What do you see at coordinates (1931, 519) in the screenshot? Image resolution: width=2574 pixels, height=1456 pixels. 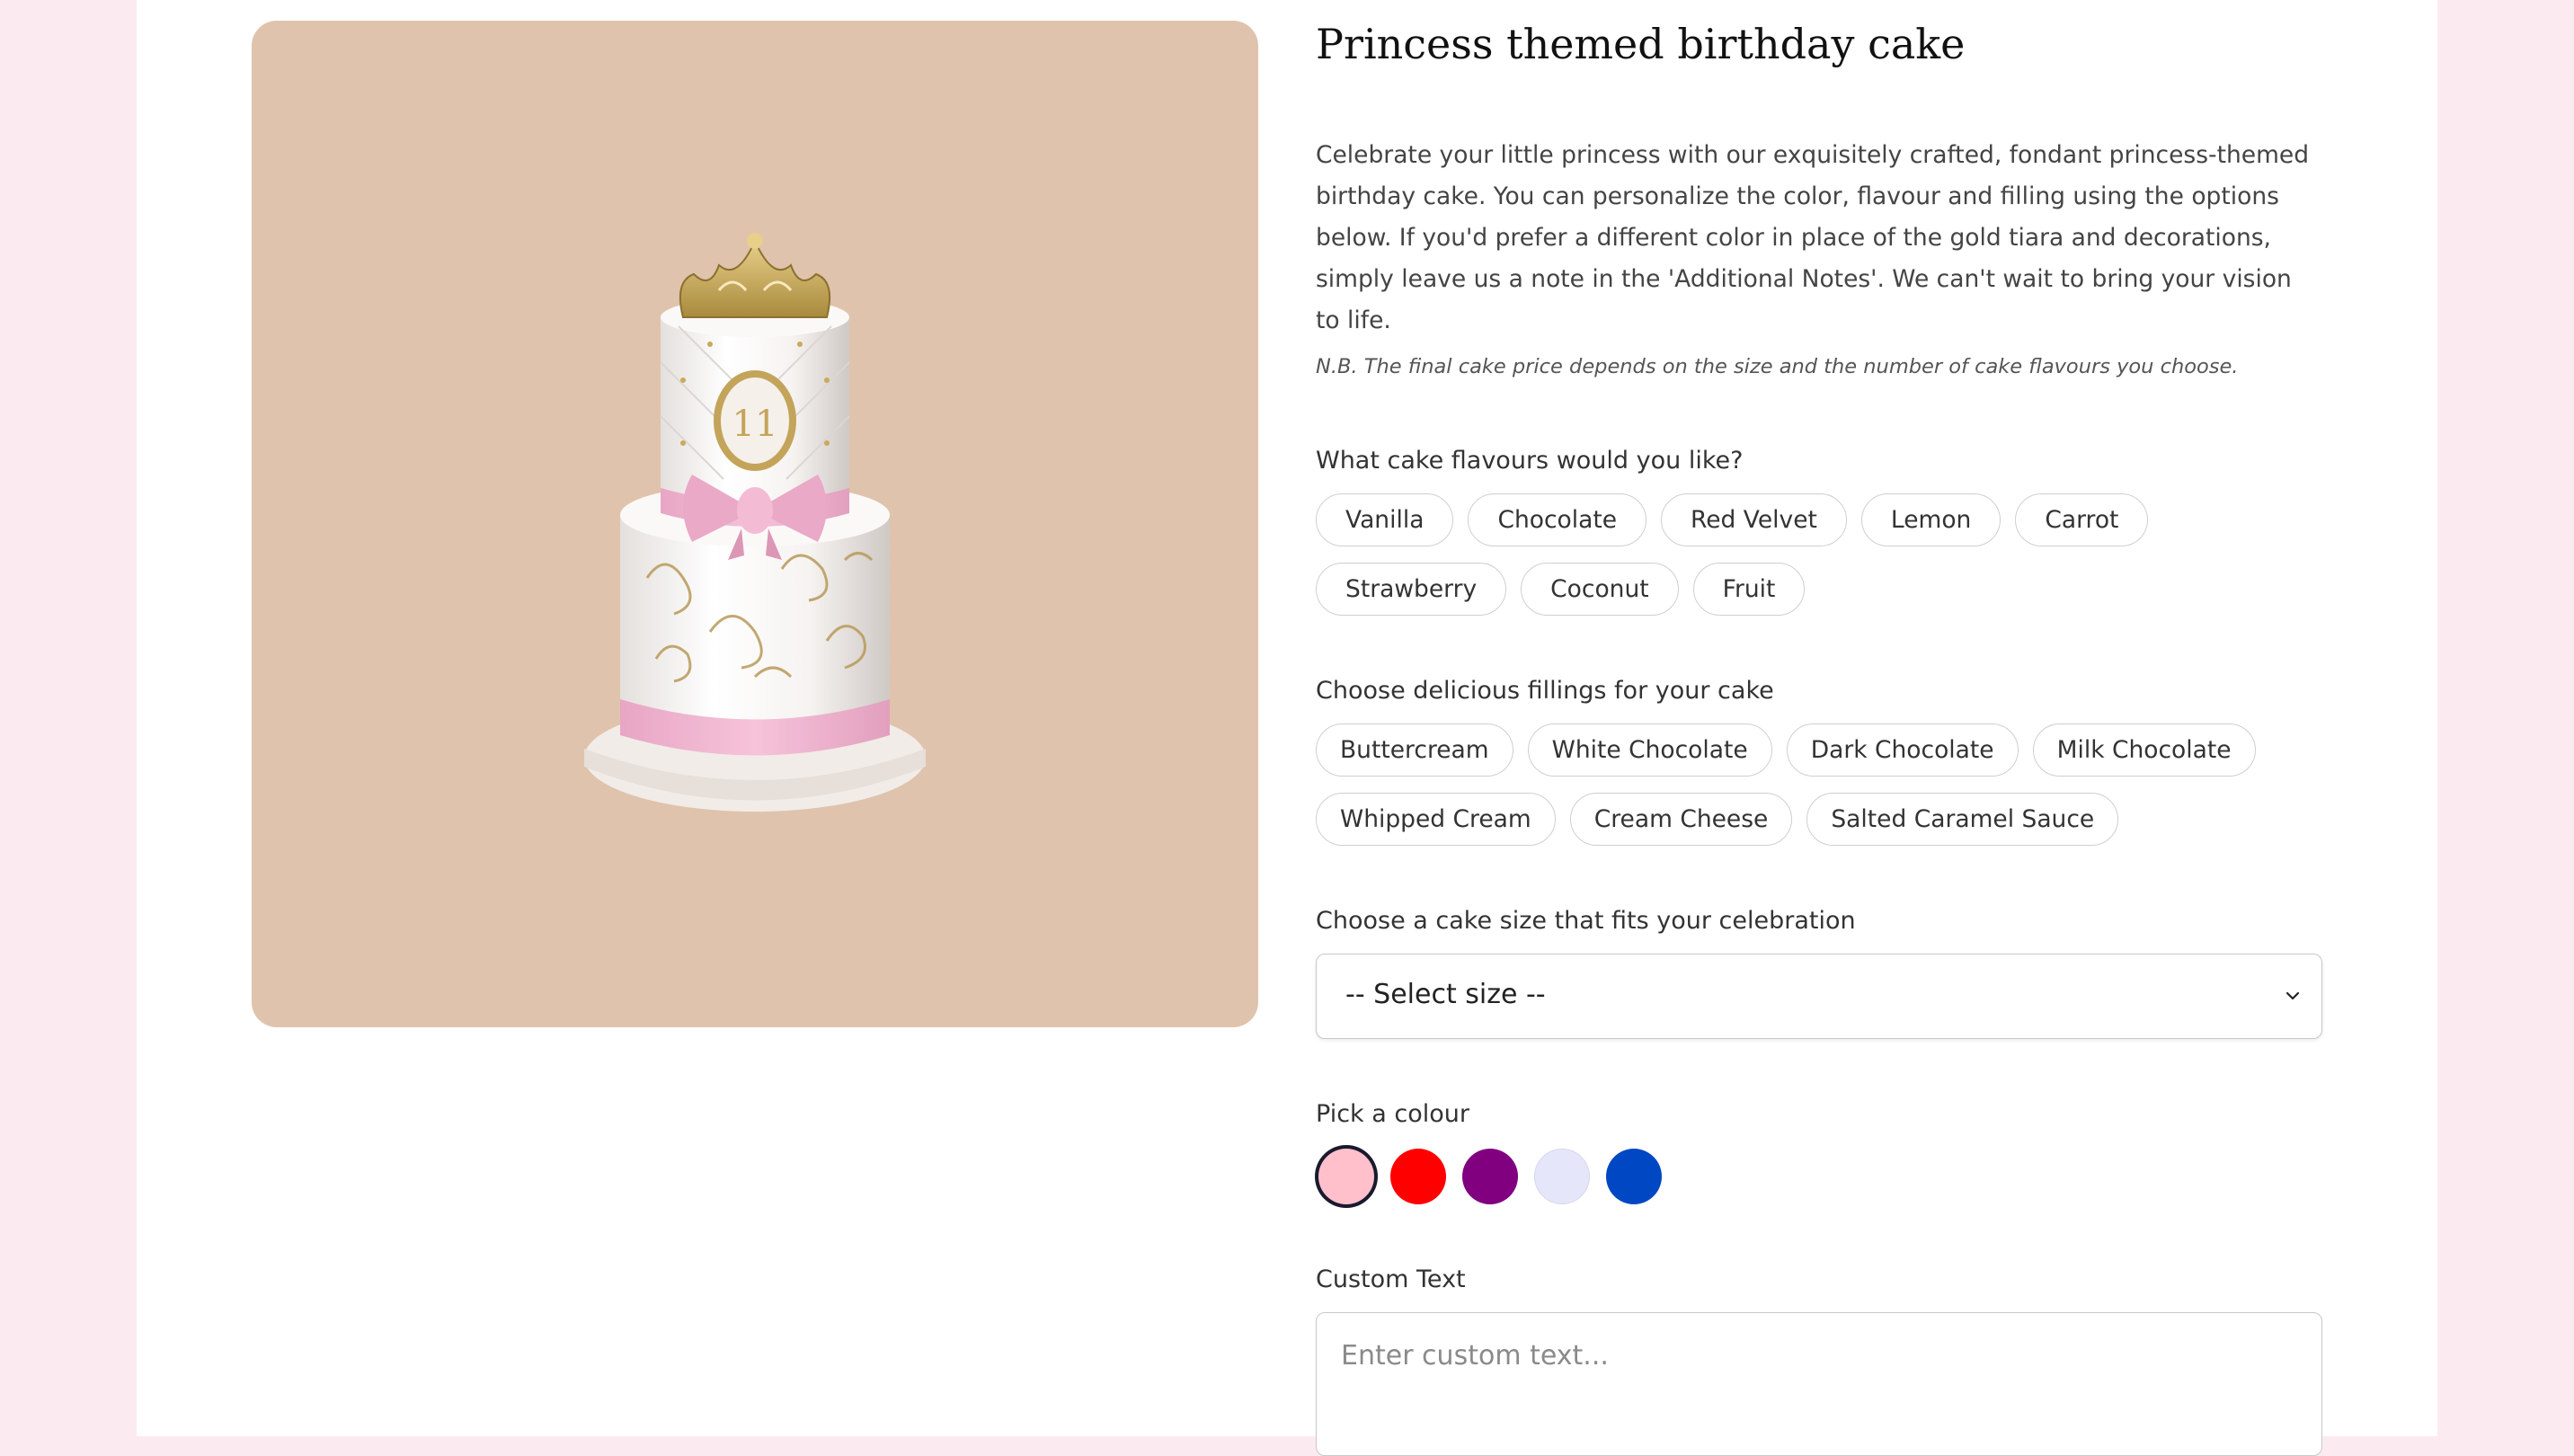 I see `flavour-option-lemon: Lemon` at bounding box center [1931, 519].